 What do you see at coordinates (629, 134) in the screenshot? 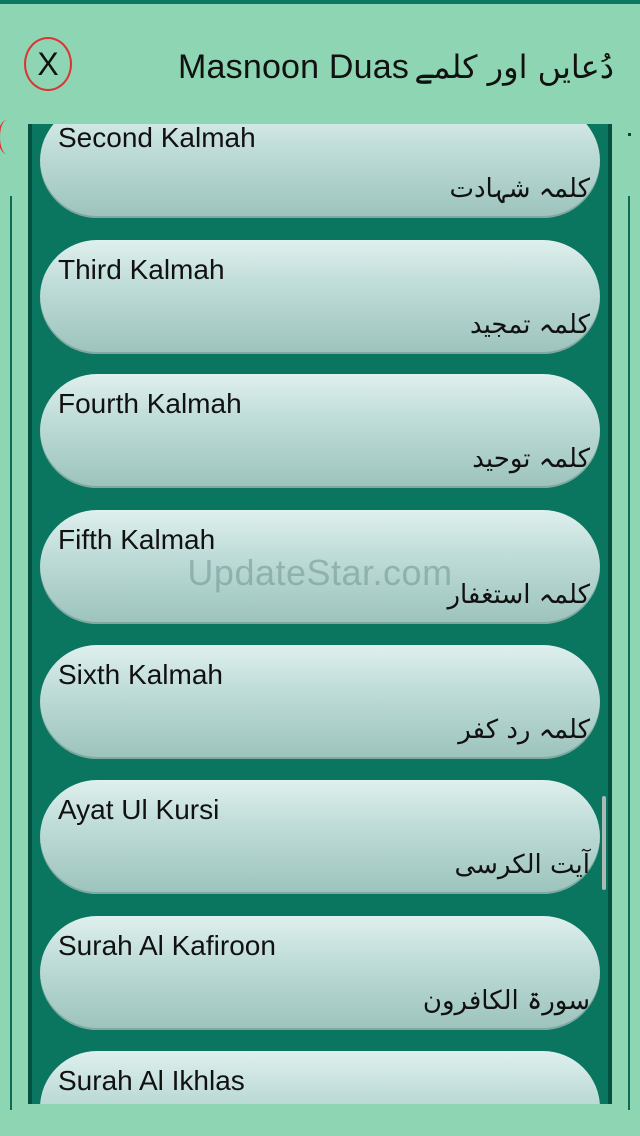
I see `edge-dot` at bounding box center [629, 134].